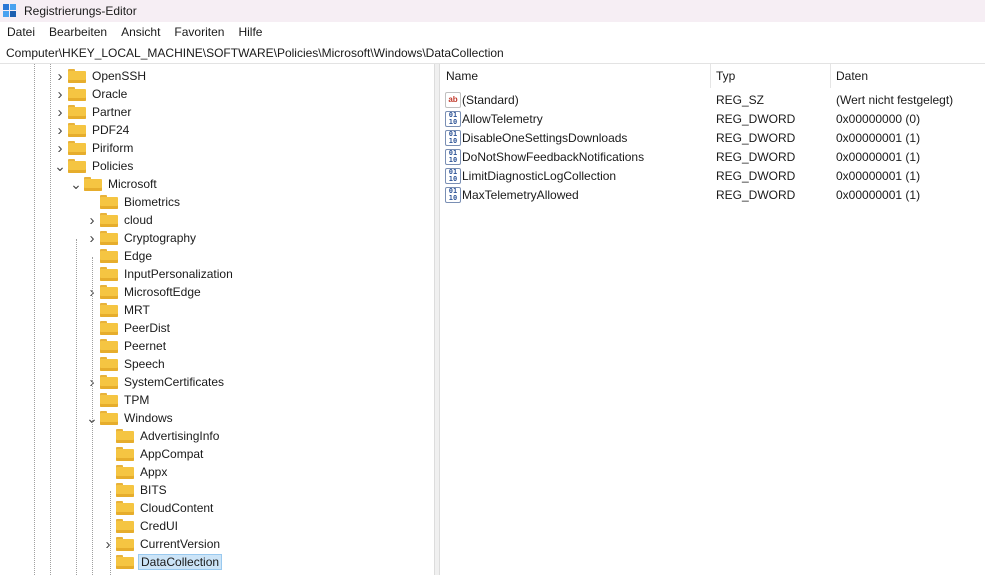 The image size is (985, 575). Describe the element at coordinates (539, 175) in the screenshot. I see `value-name: LimitDiagnosticLogCollection` at that location.